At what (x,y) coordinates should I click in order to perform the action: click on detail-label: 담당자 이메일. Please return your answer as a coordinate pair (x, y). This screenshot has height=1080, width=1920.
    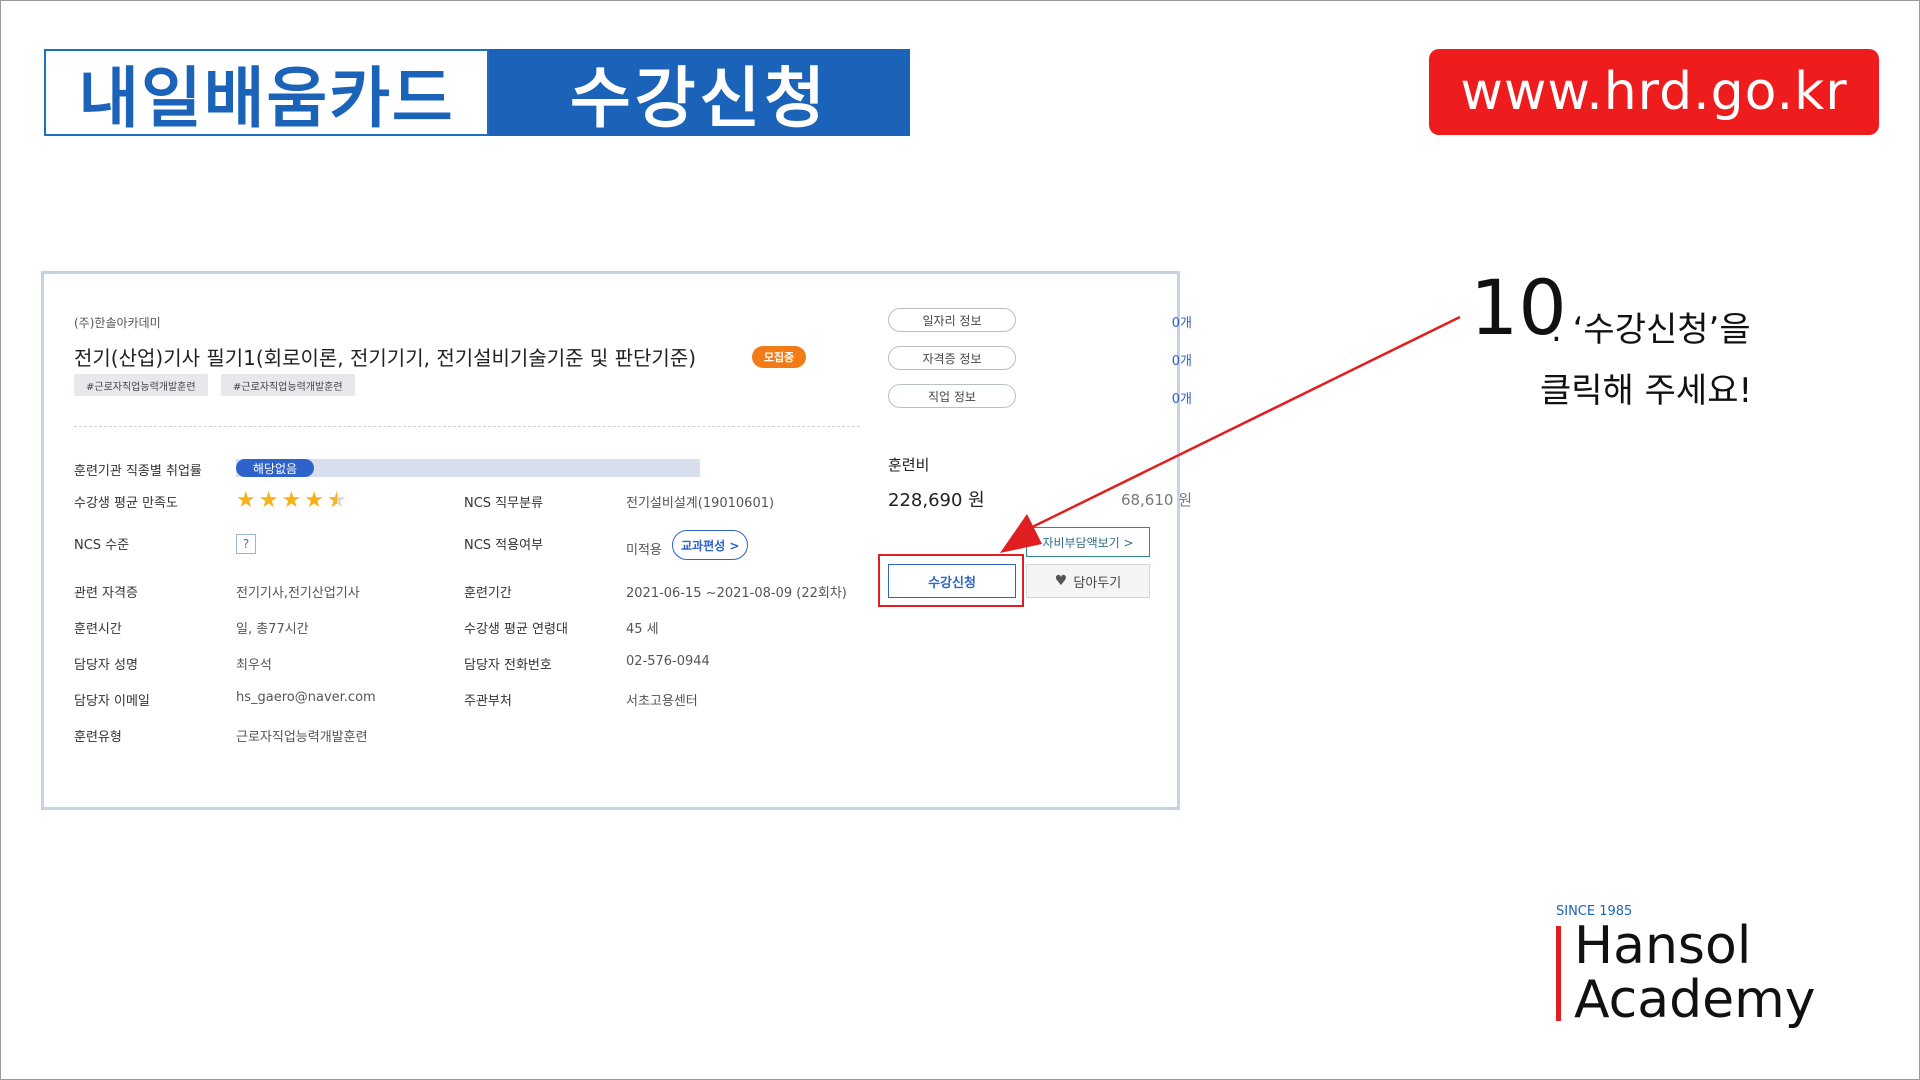
    Looking at the image, I should click on (112, 701).